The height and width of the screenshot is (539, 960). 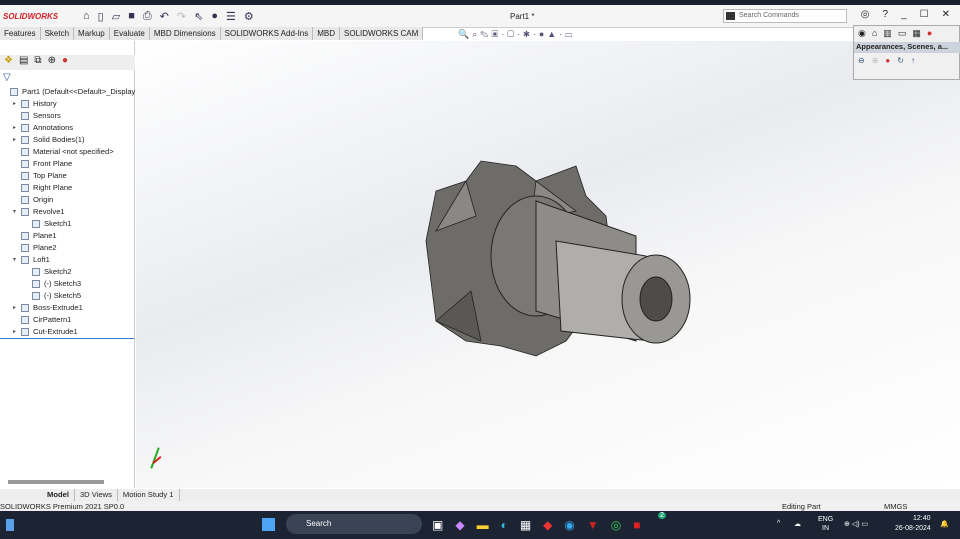 I want to click on tab-solidworks-add-ins: SOLIDWORKS Add-Ins, so click(x=267, y=33).